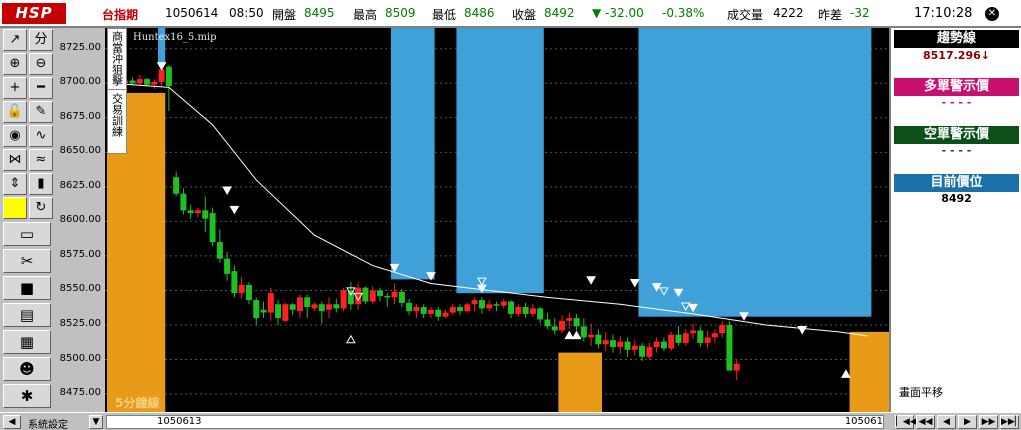 The image size is (1021, 430). What do you see at coordinates (27, 234) in the screenshot?
I see `folder-icon: ▭` at bounding box center [27, 234].